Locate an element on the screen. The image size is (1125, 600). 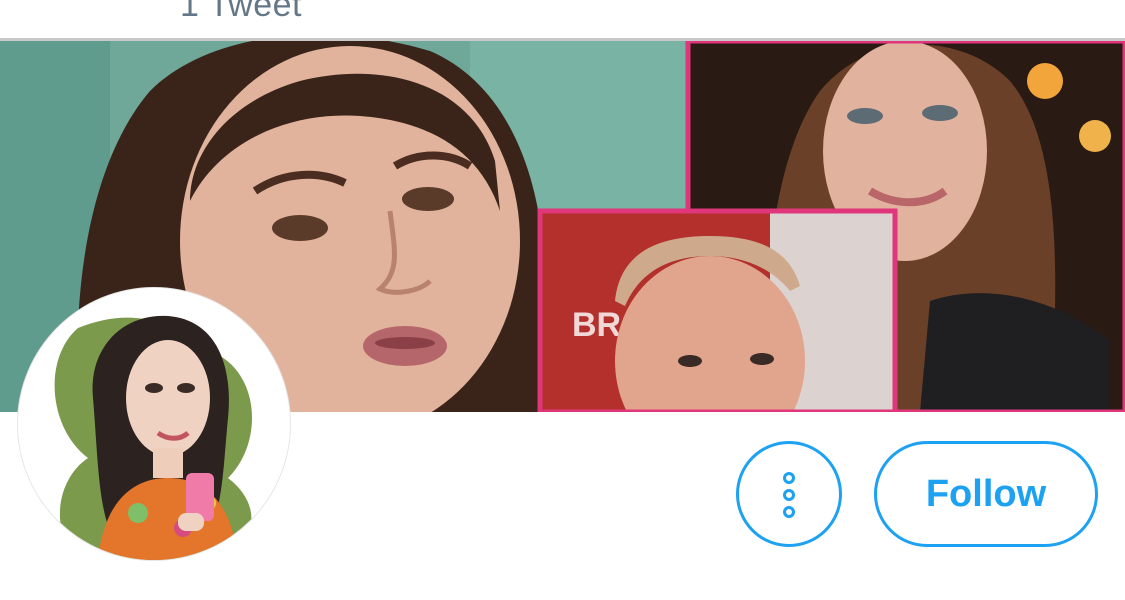
tweet-count: 1 Tweet is located at coordinates (241, 12).